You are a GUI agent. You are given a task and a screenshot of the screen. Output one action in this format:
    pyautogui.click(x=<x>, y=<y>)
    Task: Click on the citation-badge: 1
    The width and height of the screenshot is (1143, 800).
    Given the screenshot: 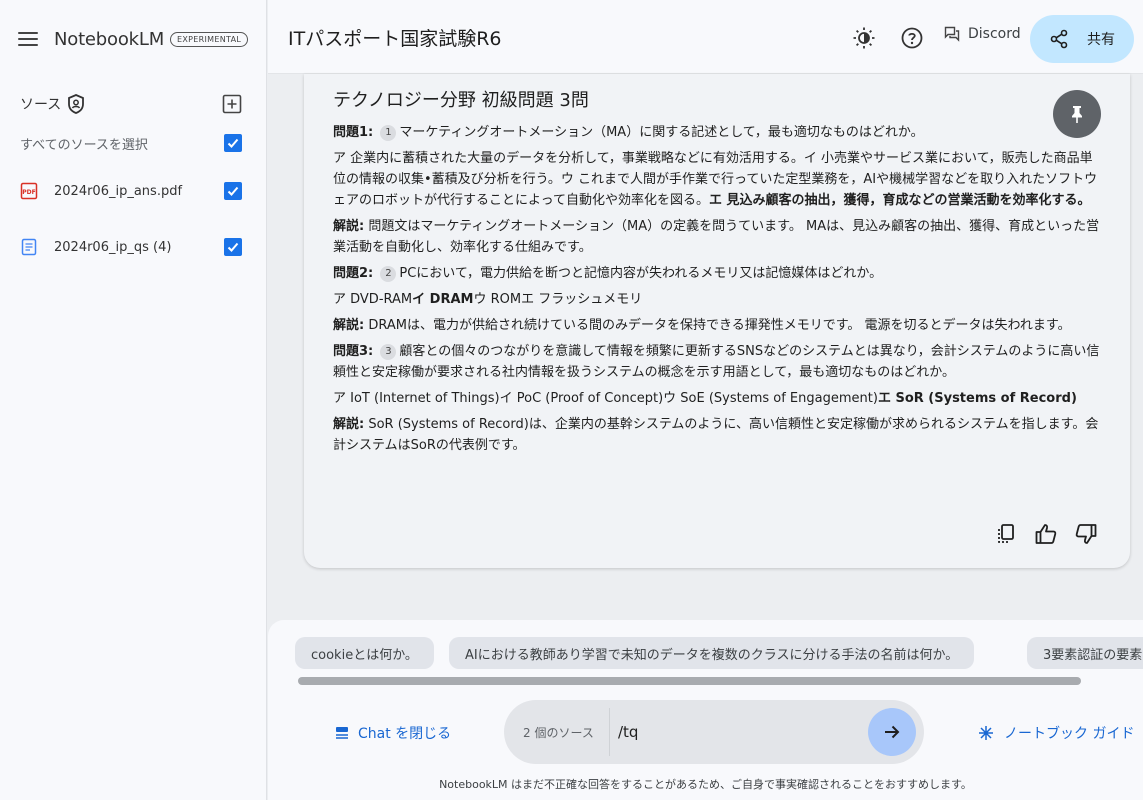 What is the action you would take?
    pyautogui.click(x=388, y=133)
    